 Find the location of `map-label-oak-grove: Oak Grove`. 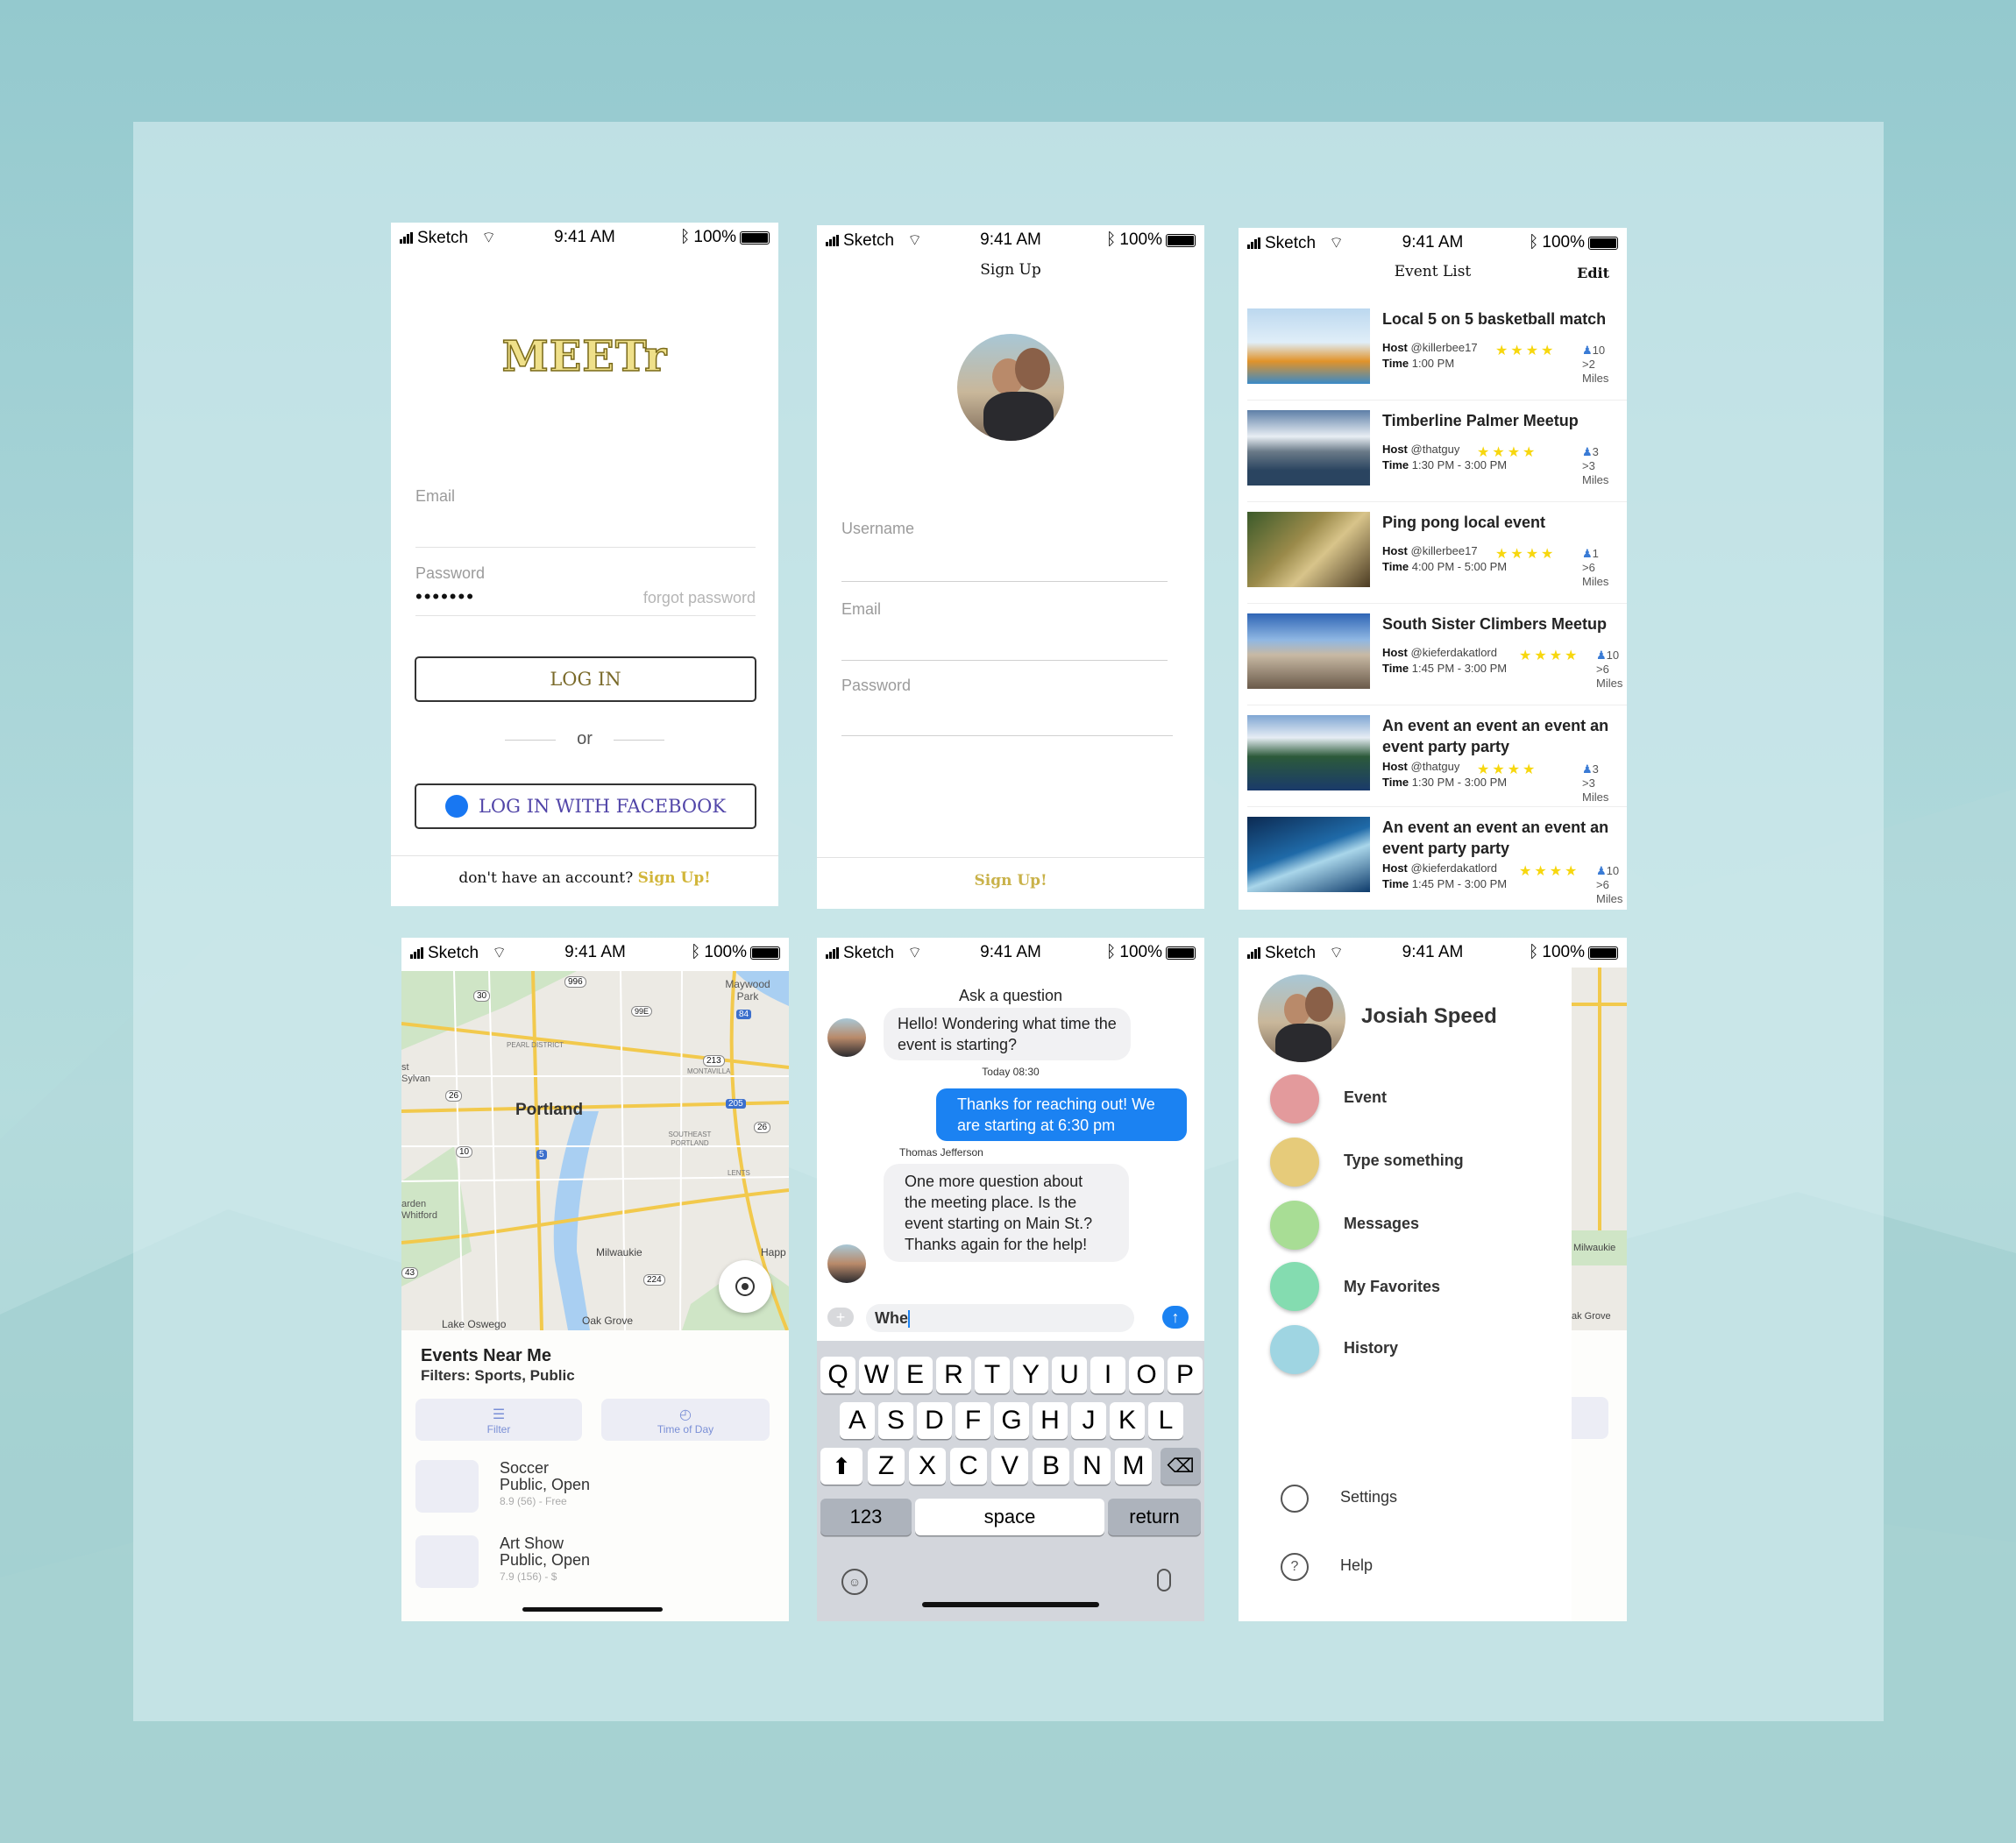

map-label-oak-grove: Oak Grove is located at coordinates (608, 1321).